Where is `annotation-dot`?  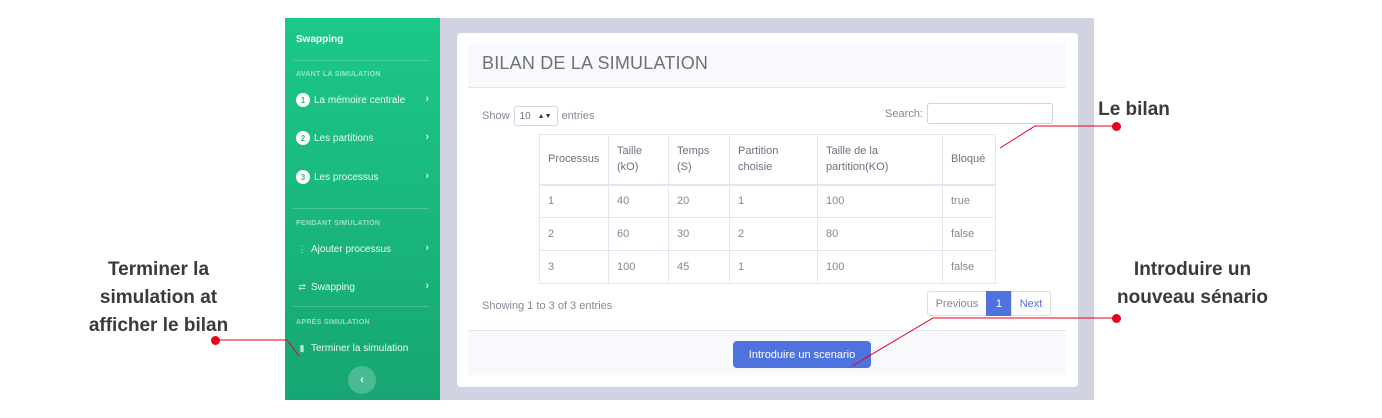 annotation-dot is located at coordinates (1116, 318).